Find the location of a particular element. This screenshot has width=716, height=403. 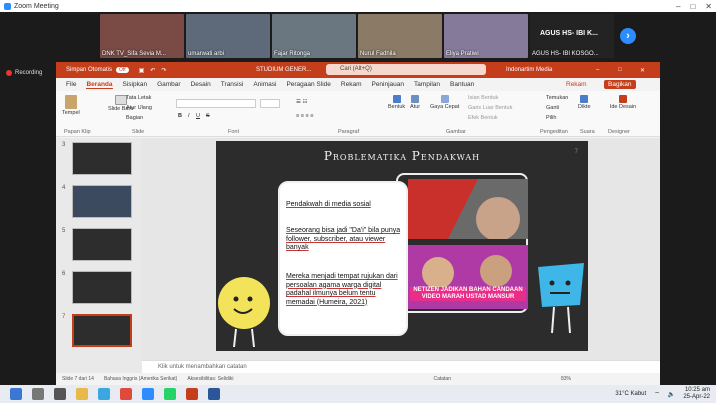

weather-status: 31°C Kabut is located at coordinates (630, 394).